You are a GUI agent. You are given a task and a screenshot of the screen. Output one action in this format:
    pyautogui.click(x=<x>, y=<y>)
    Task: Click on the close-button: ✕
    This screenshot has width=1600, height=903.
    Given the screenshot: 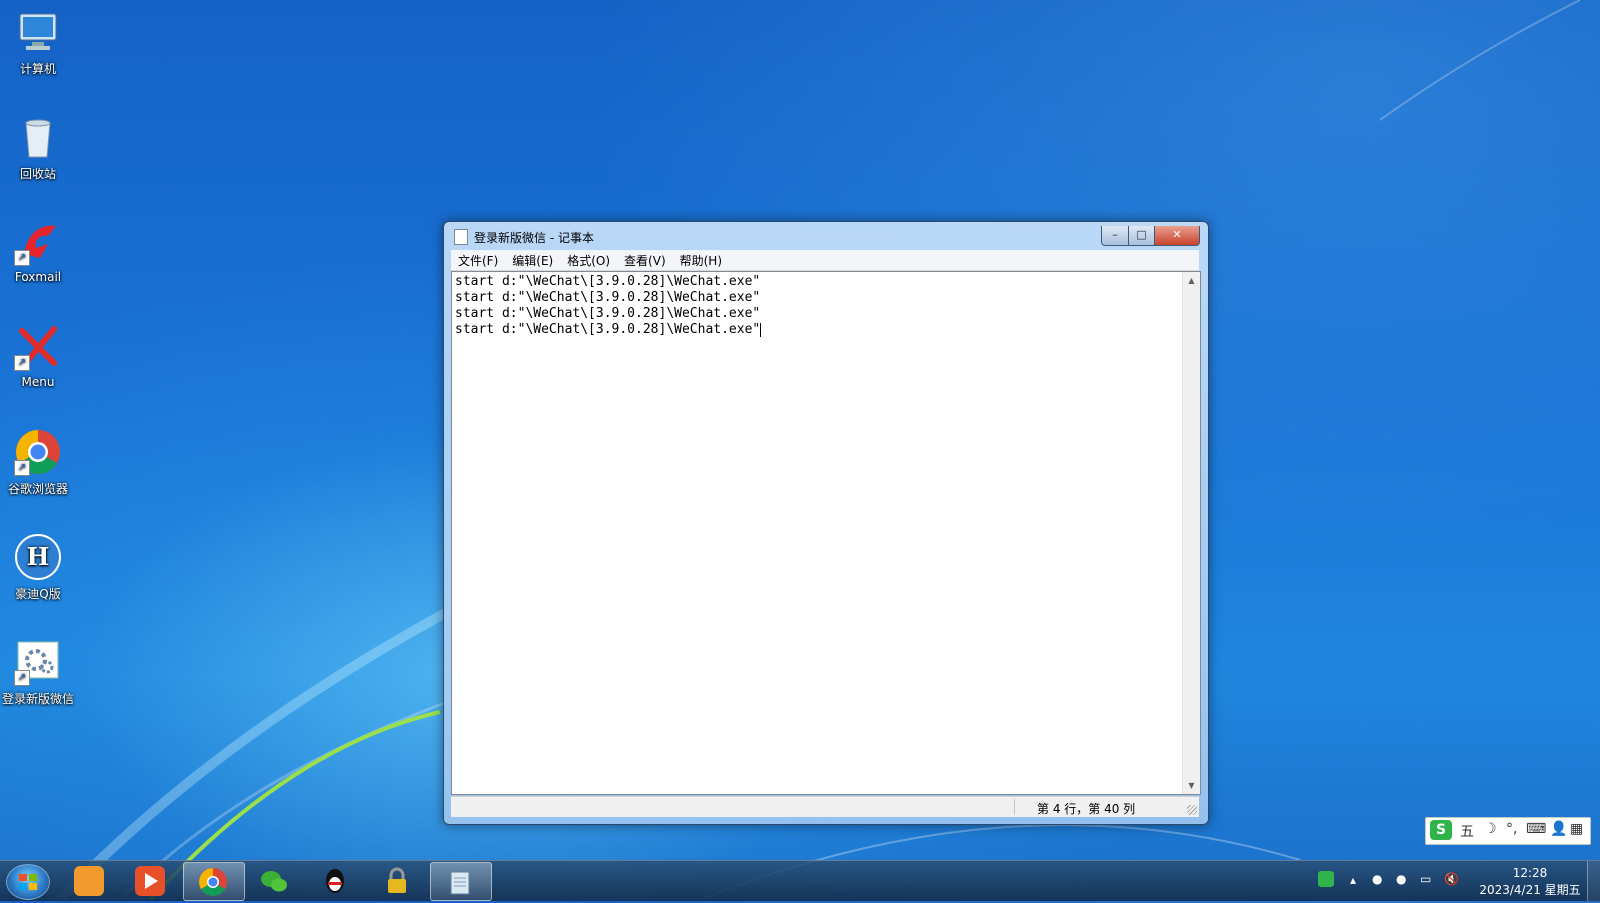 What is the action you would take?
    pyautogui.click(x=1177, y=236)
    